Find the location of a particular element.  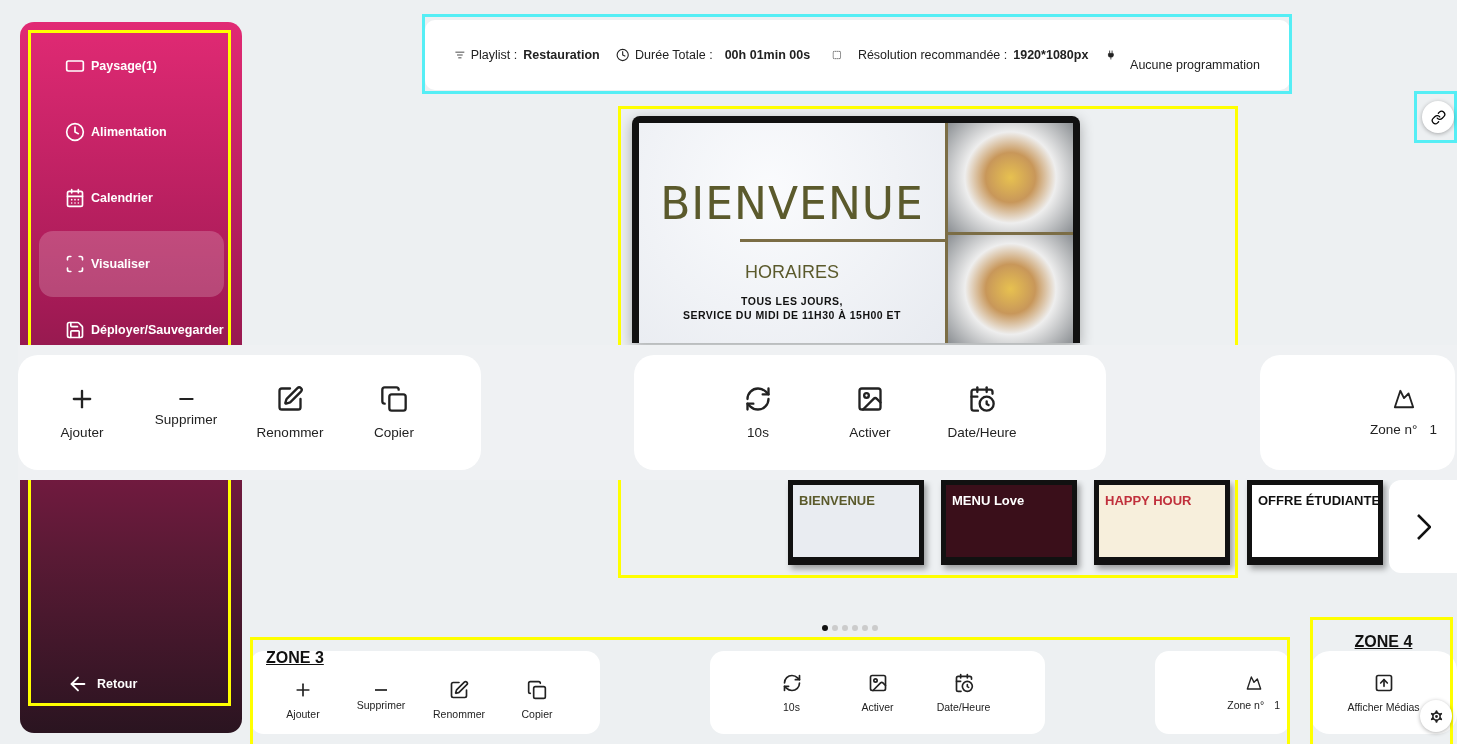

slide-thumbnail: HAPPY HOUR is located at coordinates (1162, 522).